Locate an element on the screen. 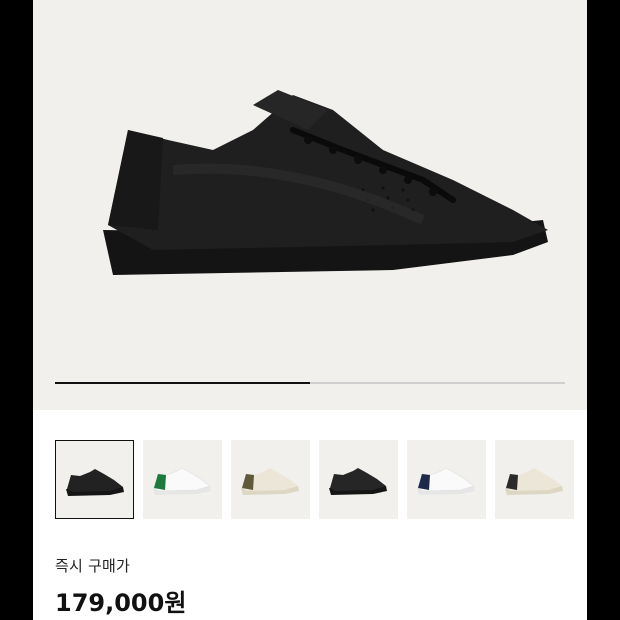 The image size is (620, 620). thumbnail-white-navy is located at coordinates (446, 479).